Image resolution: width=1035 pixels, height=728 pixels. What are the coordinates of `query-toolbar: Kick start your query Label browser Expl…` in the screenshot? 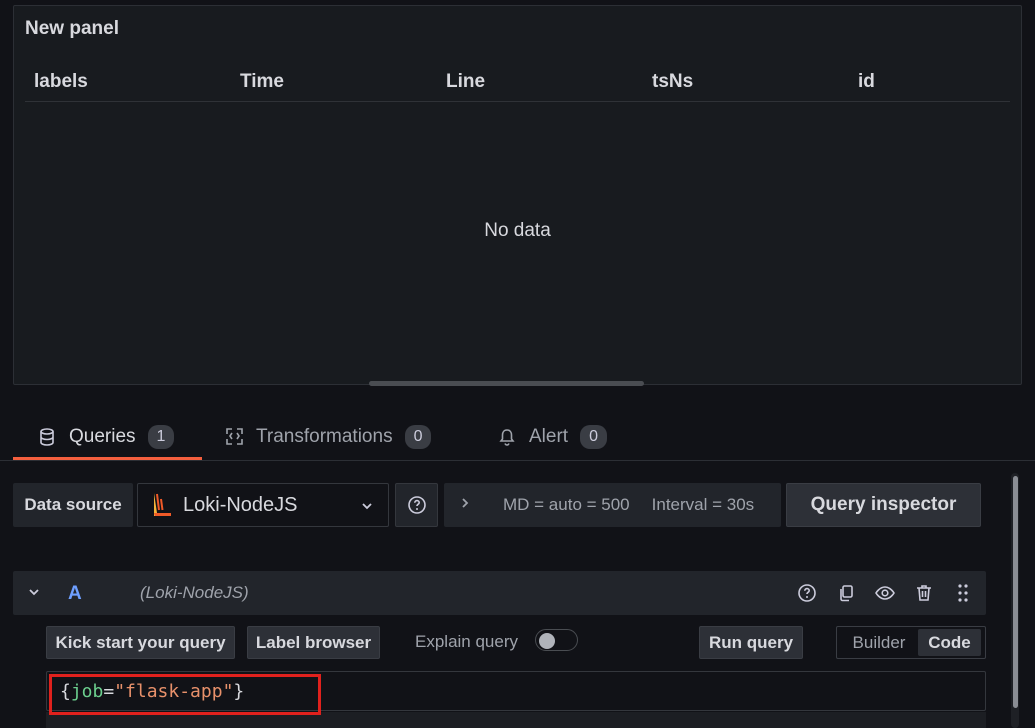 It's located at (516, 643).